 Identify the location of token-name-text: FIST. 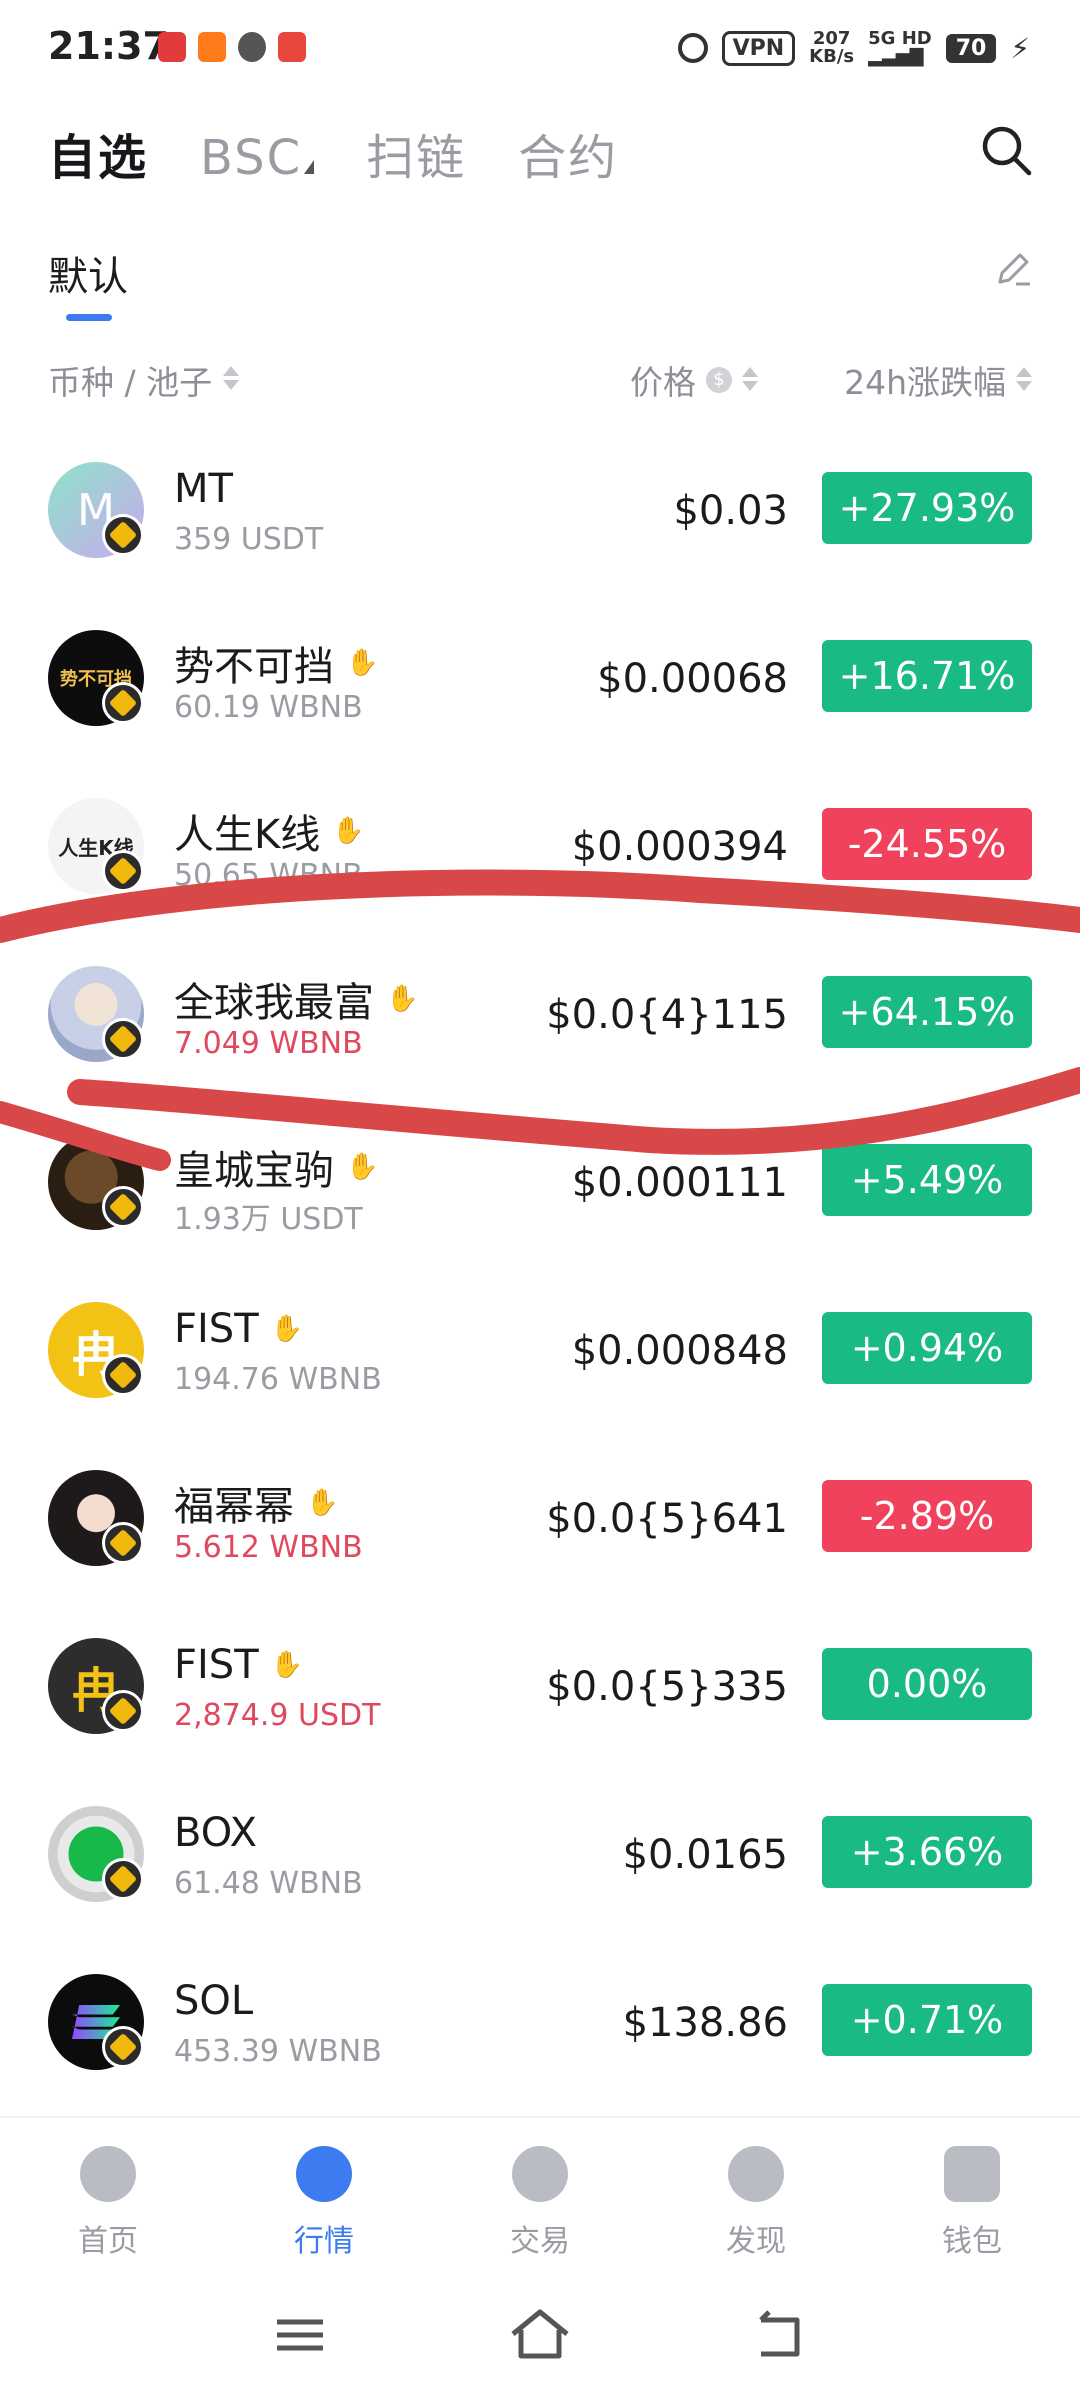
(216, 1329).